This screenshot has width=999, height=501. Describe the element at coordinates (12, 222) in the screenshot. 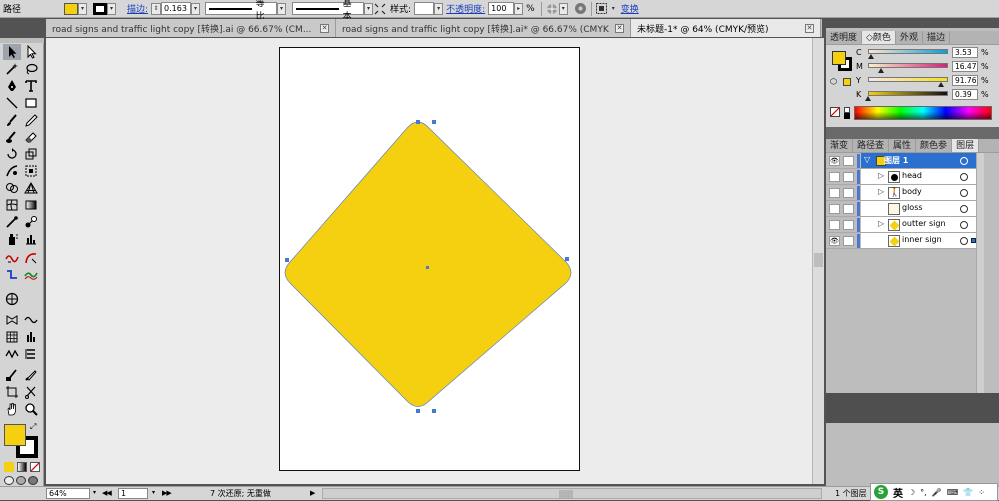

I see `eyedropper-tool-icon` at that location.